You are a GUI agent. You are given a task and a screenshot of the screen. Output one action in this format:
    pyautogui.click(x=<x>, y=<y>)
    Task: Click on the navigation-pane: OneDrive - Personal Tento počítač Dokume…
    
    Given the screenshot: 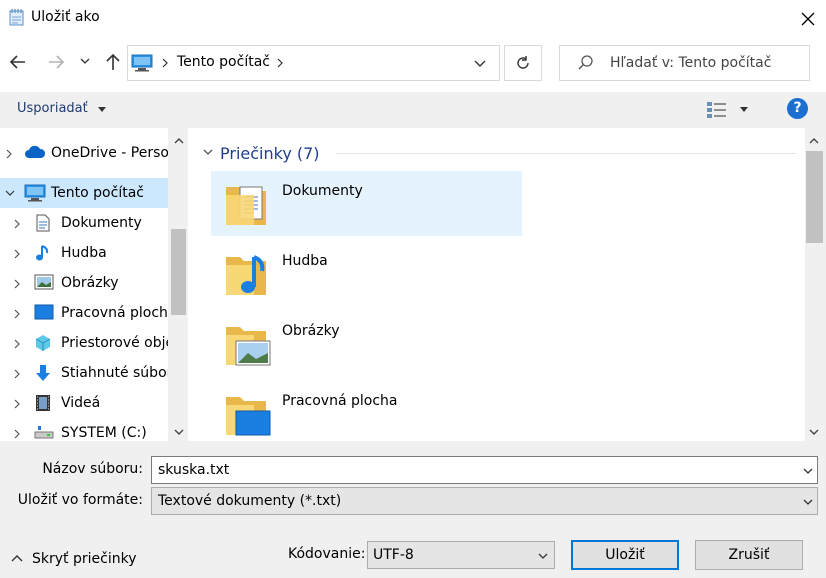 What is the action you would take?
    pyautogui.click(x=94, y=284)
    